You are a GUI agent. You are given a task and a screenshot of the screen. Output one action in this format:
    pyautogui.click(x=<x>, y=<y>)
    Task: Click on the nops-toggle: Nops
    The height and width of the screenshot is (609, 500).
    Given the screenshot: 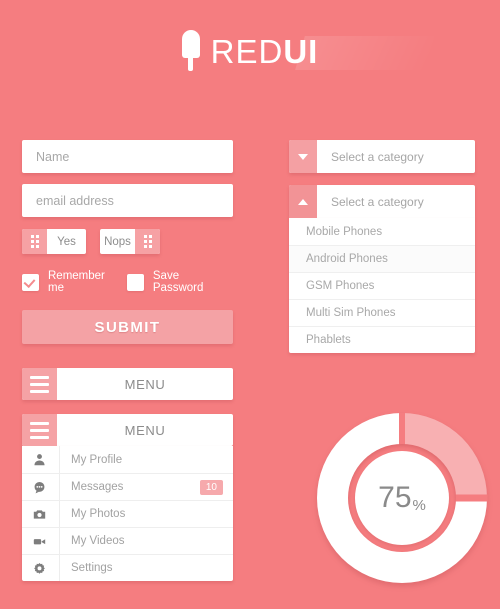 What is the action you would take?
    pyautogui.click(x=130, y=241)
    